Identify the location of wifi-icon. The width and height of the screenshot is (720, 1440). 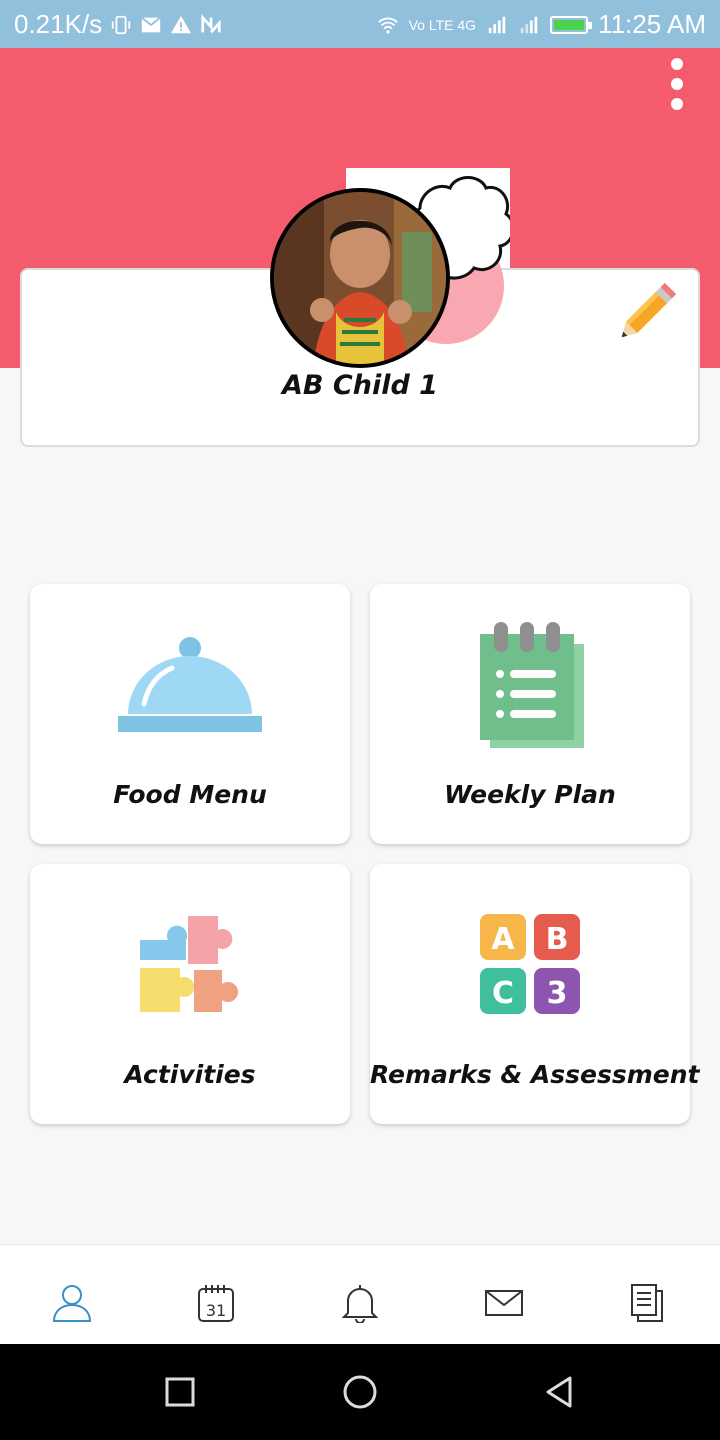
(387, 25).